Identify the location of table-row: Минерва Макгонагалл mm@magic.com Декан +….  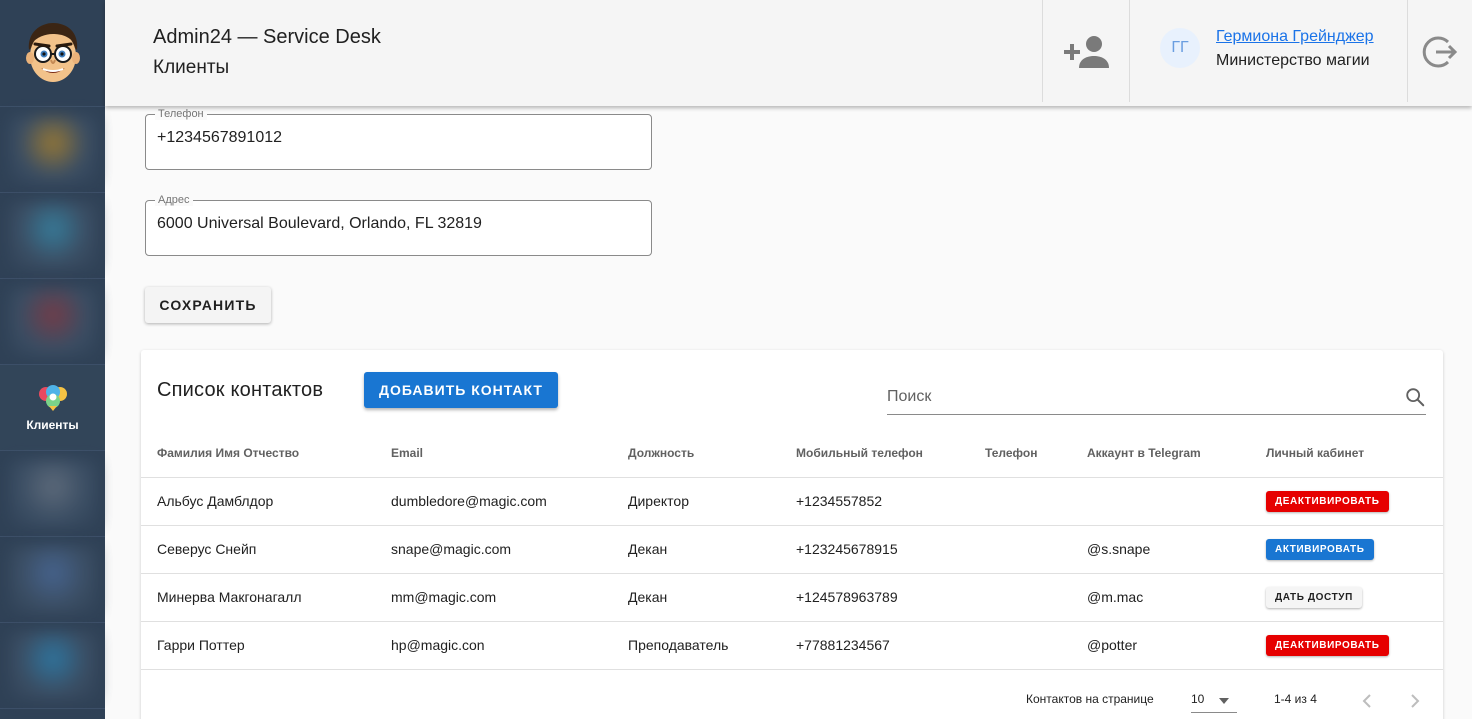
(792, 597).